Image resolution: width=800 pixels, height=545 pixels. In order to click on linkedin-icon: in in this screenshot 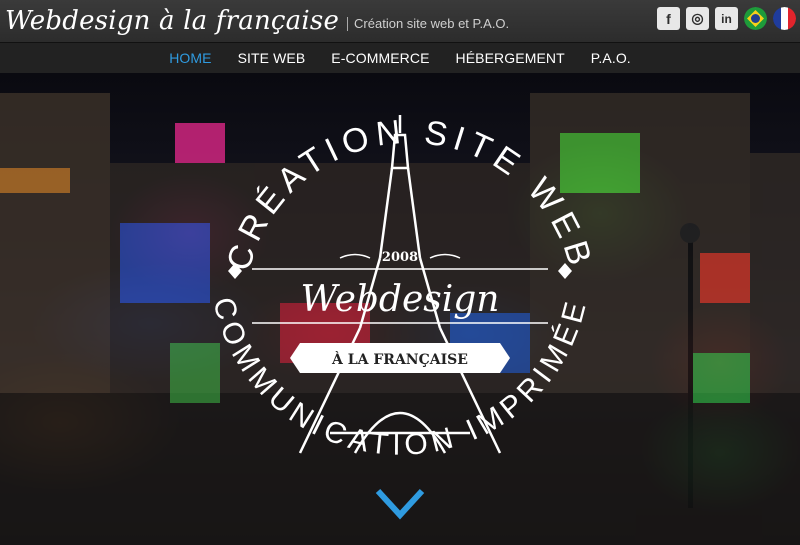, I will do `click(726, 18)`.